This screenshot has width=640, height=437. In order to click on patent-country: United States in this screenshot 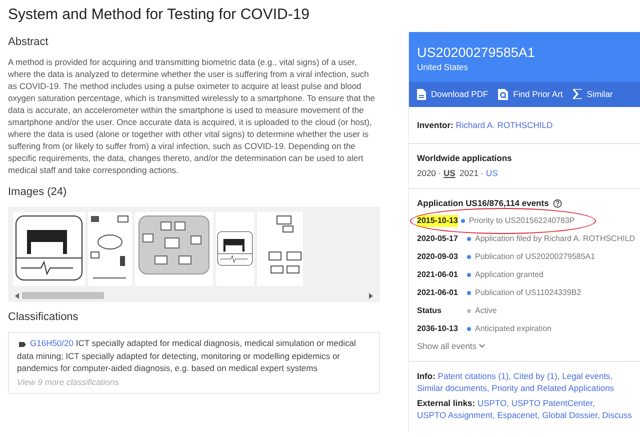, I will do `click(443, 67)`.